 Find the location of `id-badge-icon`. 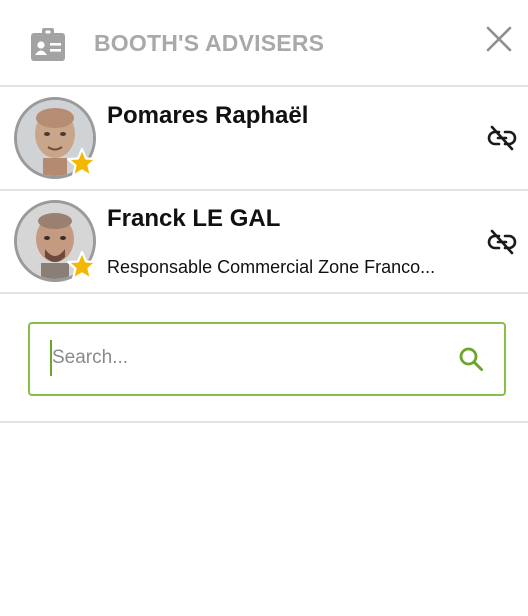

id-badge-icon is located at coordinates (48, 44).